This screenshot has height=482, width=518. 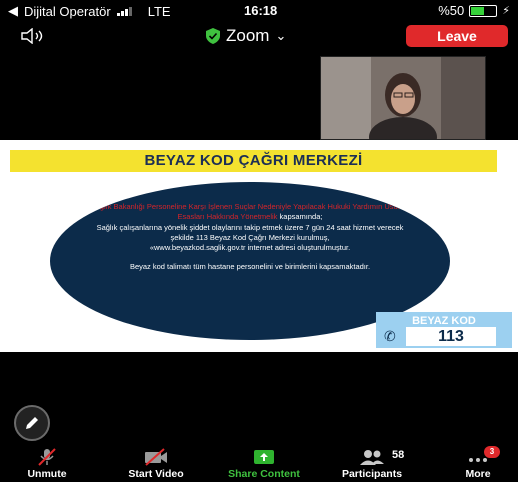 I want to click on unmute-label: Unmute, so click(x=47, y=474).